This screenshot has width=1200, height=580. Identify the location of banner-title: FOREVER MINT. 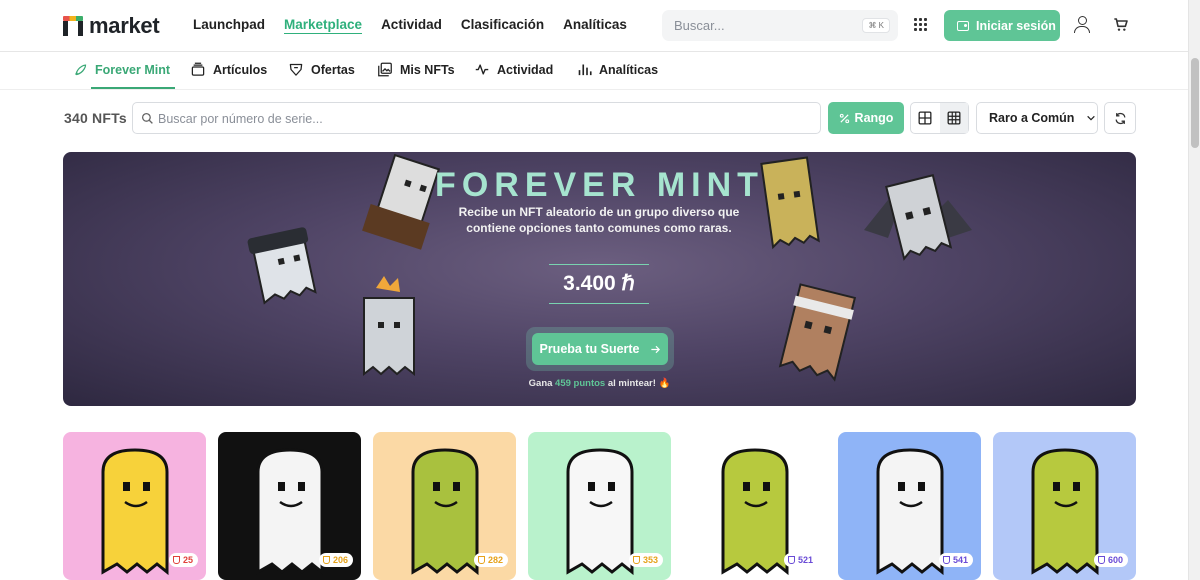
(599, 185).